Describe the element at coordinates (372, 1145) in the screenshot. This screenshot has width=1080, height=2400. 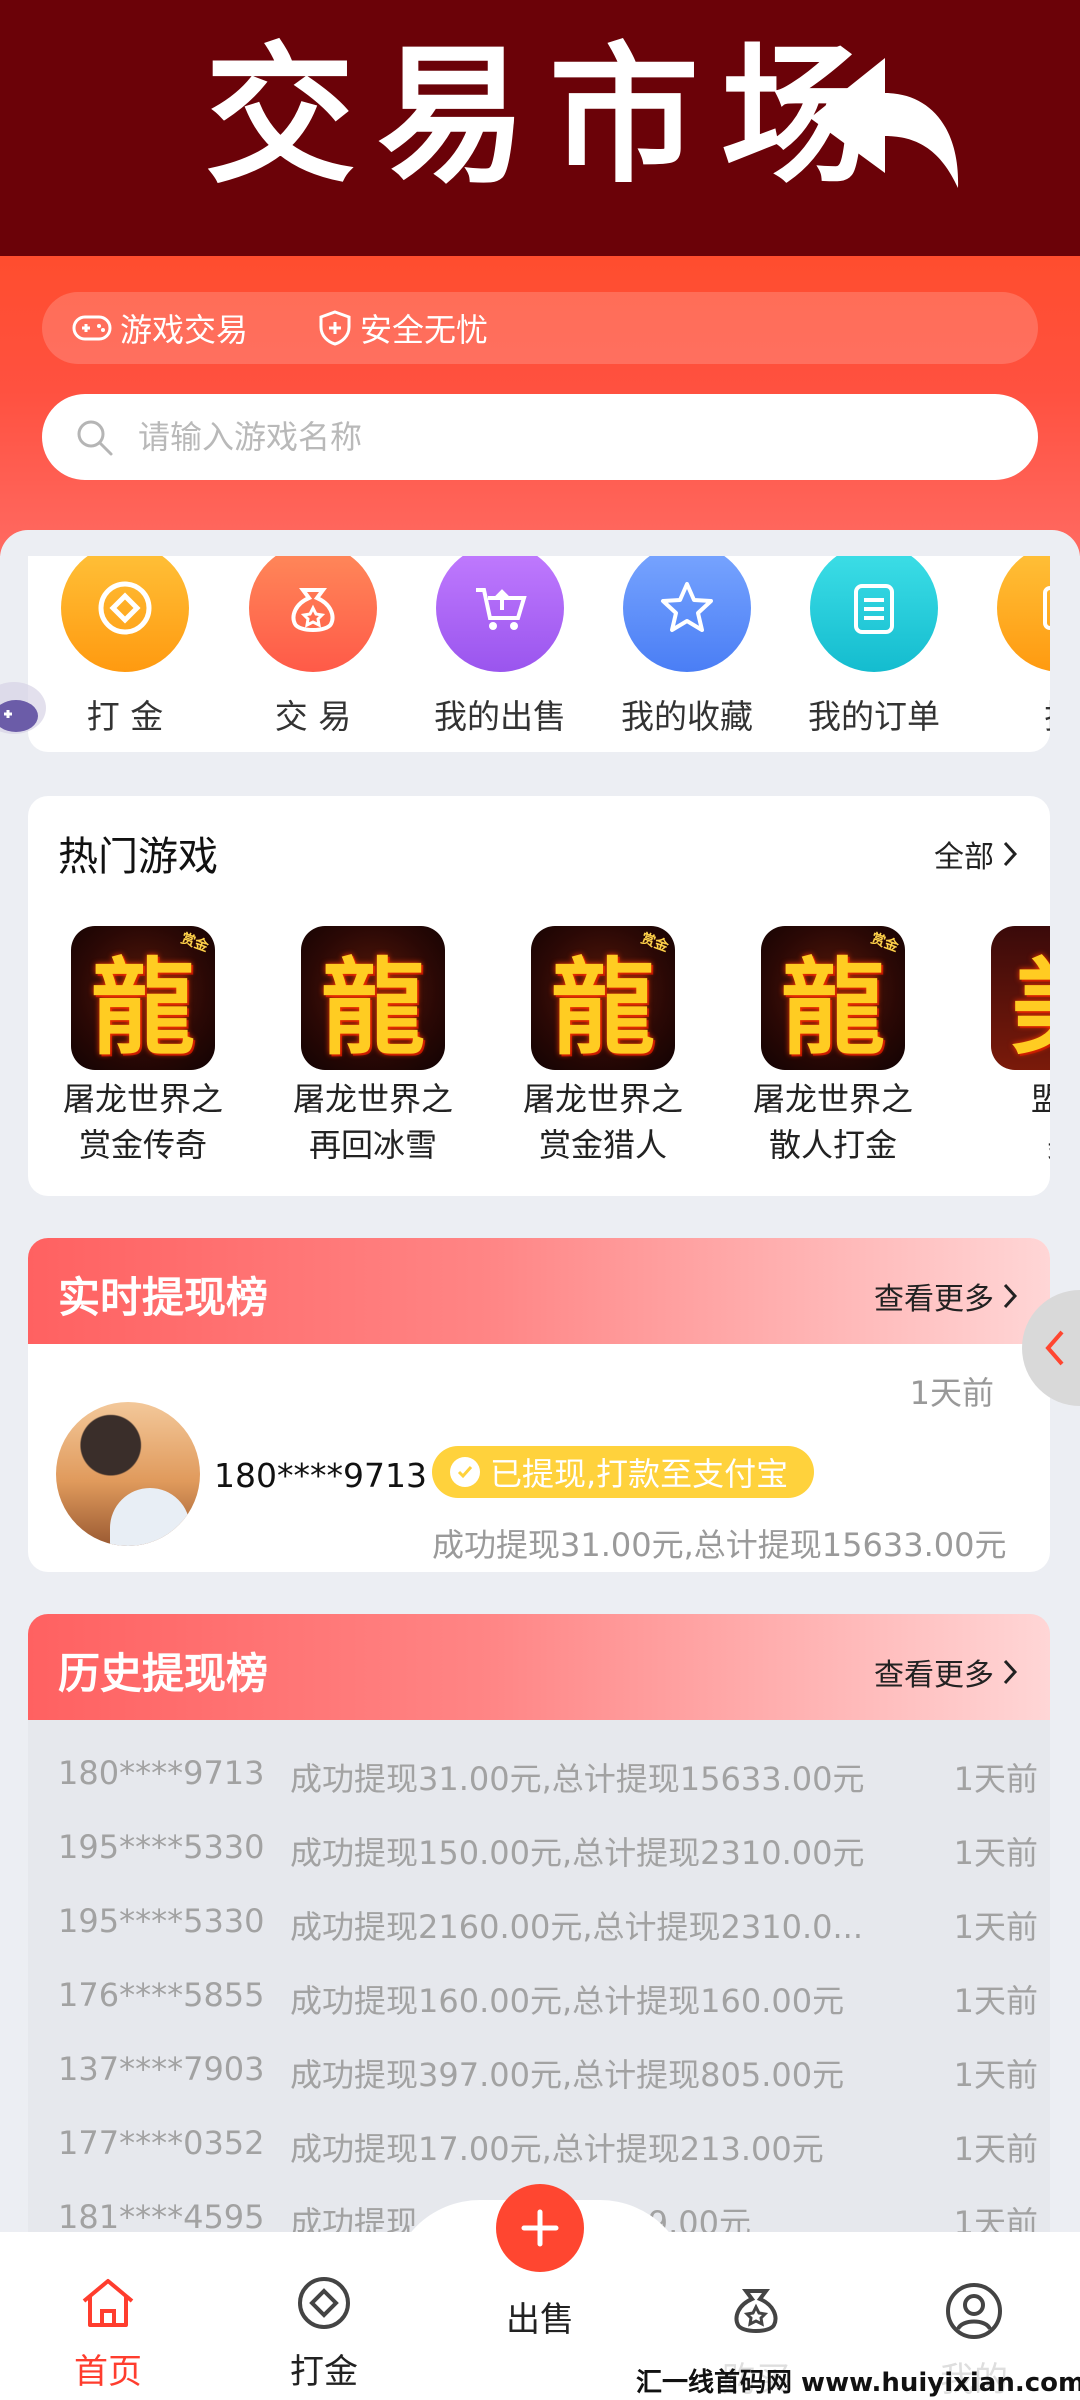
I see `game-name-line2: 再回冰雪` at that location.